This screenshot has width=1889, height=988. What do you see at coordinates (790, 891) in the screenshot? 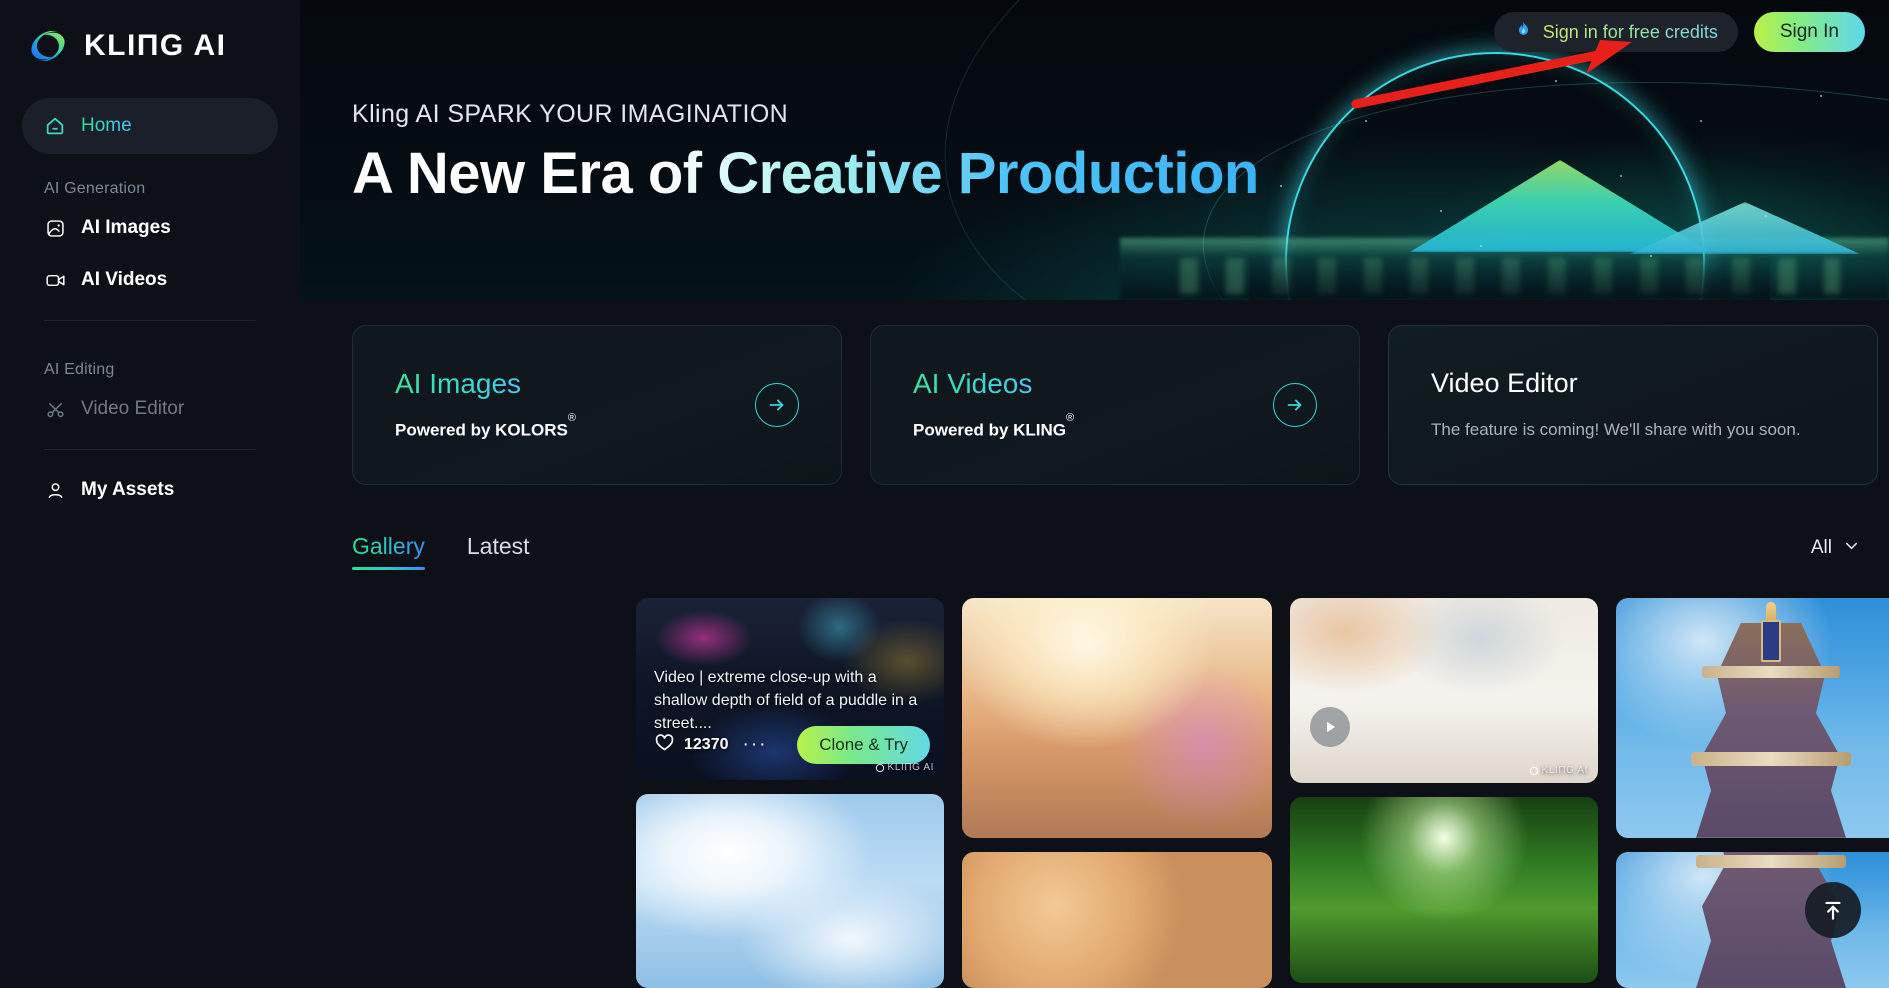
I see `gallery-card-sky` at bounding box center [790, 891].